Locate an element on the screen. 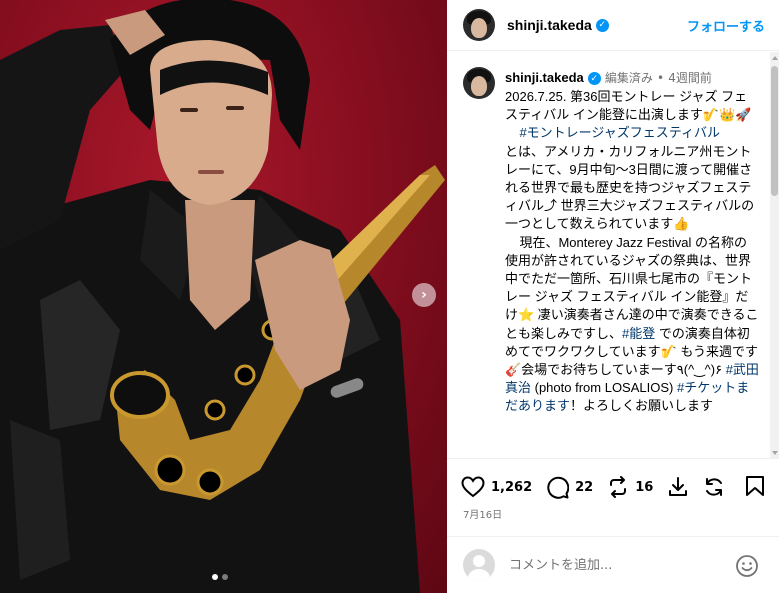 The width and height of the screenshot is (779, 593). scroll-down-arrow-icon is located at coordinates (775, 453).